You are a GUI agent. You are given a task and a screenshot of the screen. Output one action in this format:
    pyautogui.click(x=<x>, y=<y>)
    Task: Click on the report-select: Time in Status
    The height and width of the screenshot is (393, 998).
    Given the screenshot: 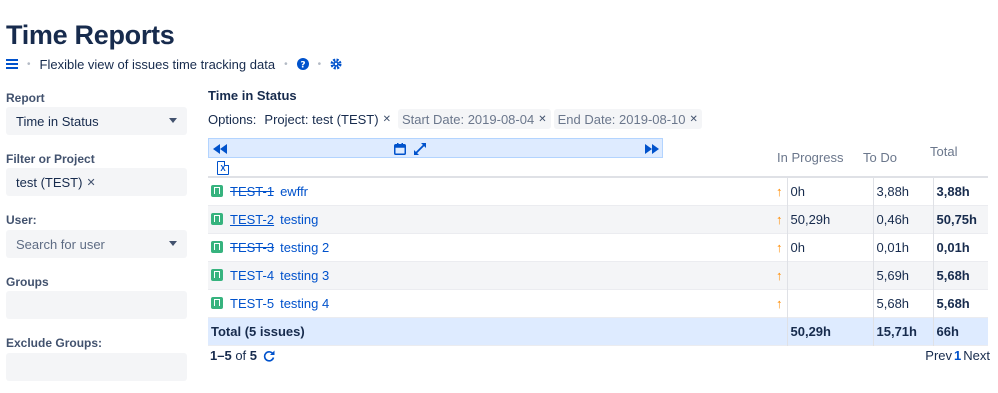 What is the action you would take?
    pyautogui.click(x=96, y=121)
    